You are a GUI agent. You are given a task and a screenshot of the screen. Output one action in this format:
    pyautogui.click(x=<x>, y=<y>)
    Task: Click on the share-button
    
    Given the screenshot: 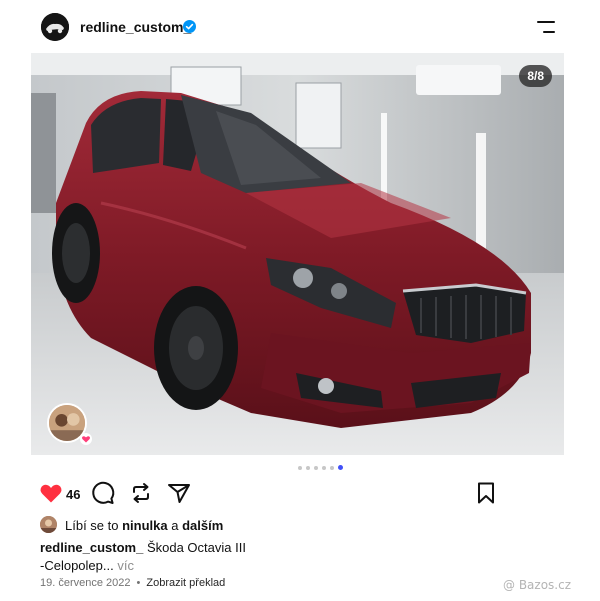 What is the action you would take?
    pyautogui.click(x=179, y=493)
    